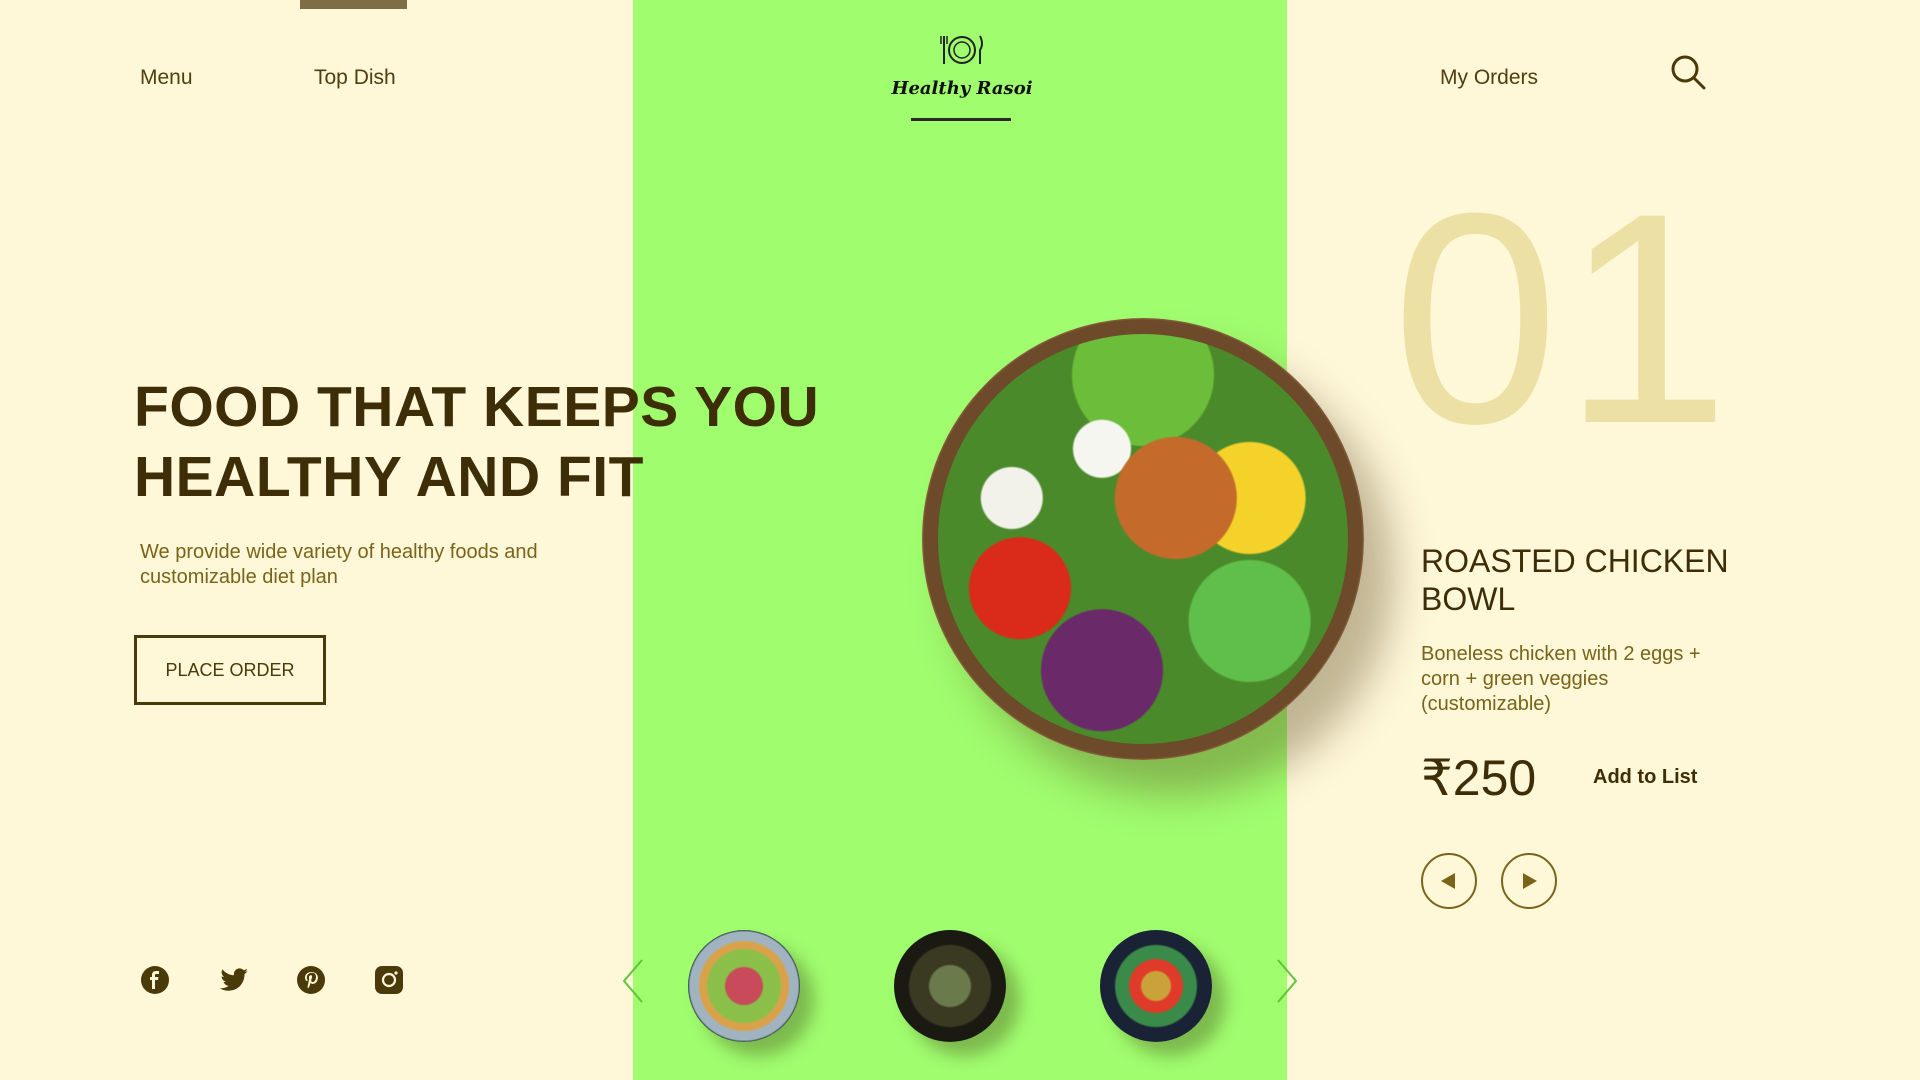 Image resolution: width=1920 pixels, height=1080 pixels. I want to click on featured-index-number: 01, so click(1563, 318).